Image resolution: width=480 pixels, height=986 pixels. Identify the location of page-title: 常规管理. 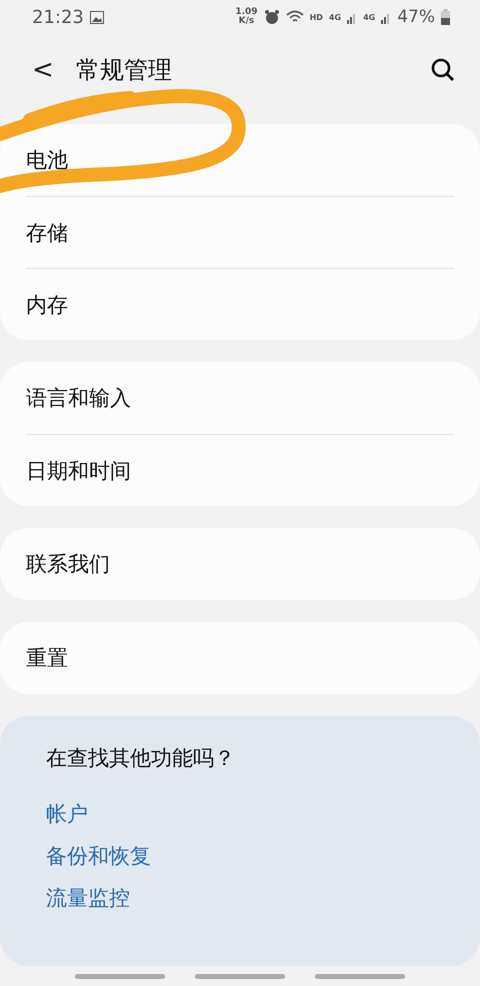
(124, 70).